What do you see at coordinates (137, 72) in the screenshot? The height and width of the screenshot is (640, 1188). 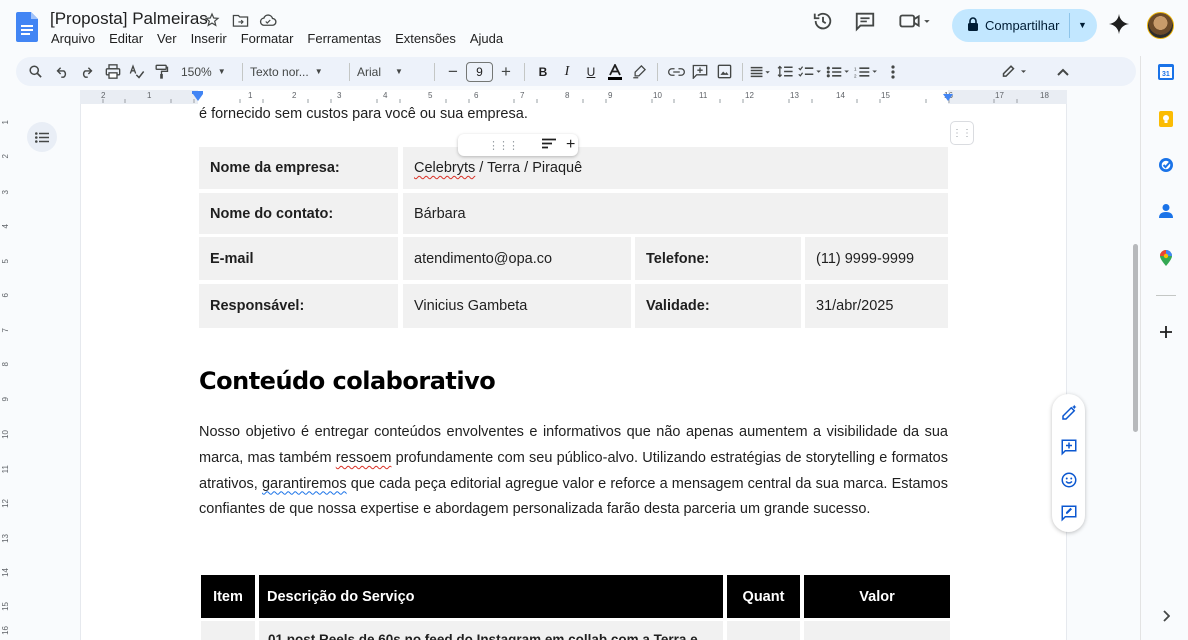 I see `spellcheck-icon` at bounding box center [137, 72].